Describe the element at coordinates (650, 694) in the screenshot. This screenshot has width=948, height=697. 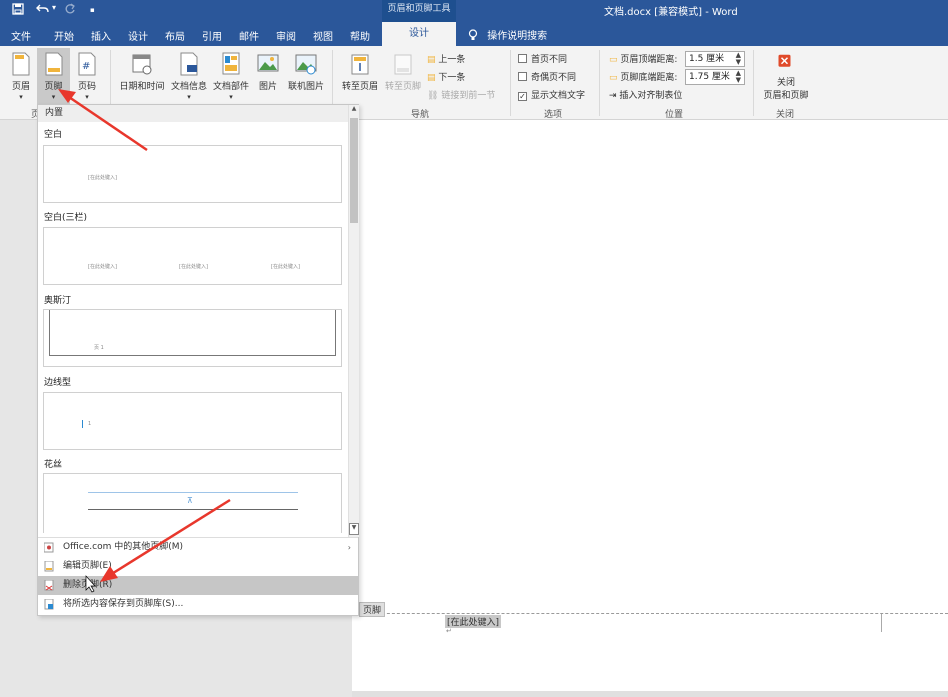
I see `window-bottom-edge` at that location.